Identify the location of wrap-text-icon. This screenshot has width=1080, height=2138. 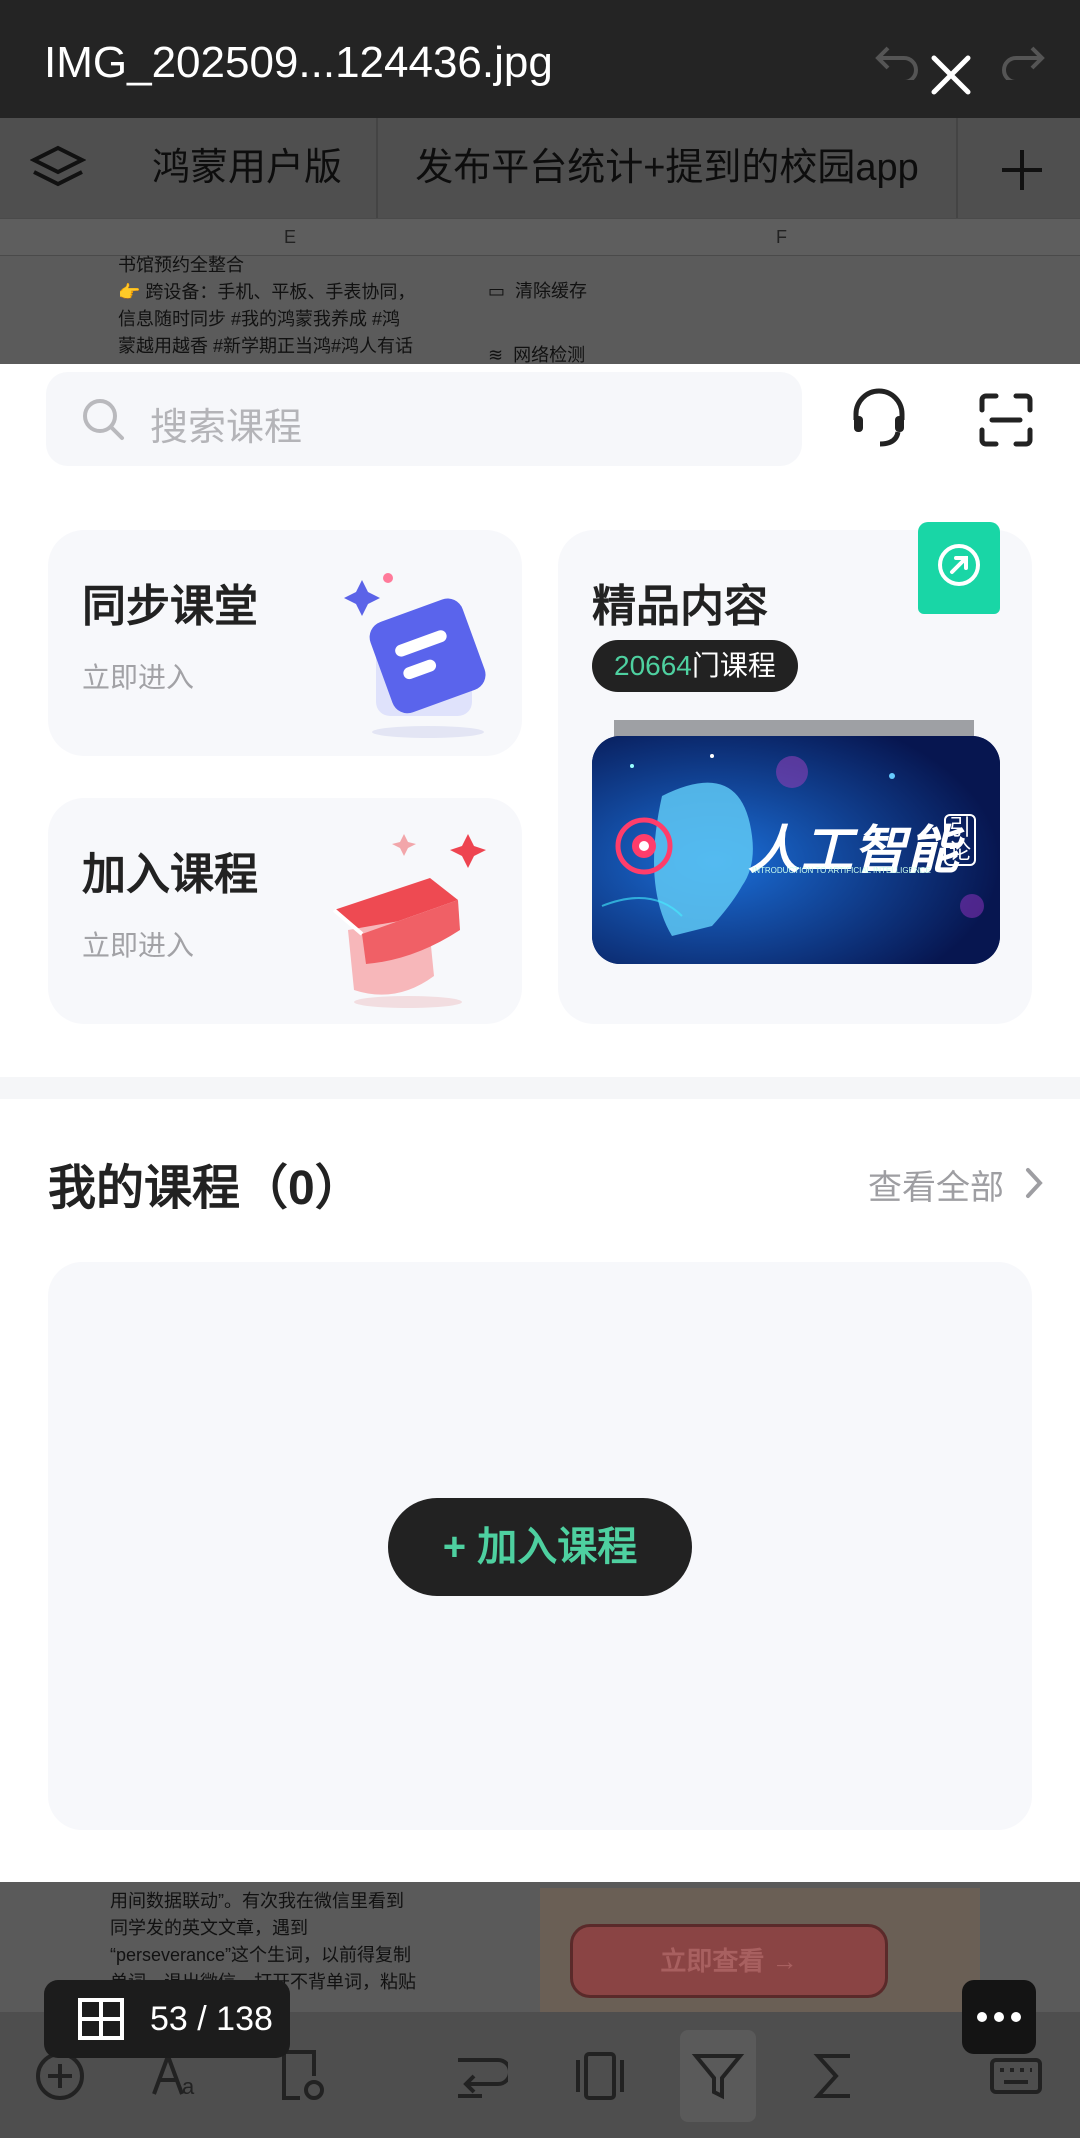
(480, 2076).